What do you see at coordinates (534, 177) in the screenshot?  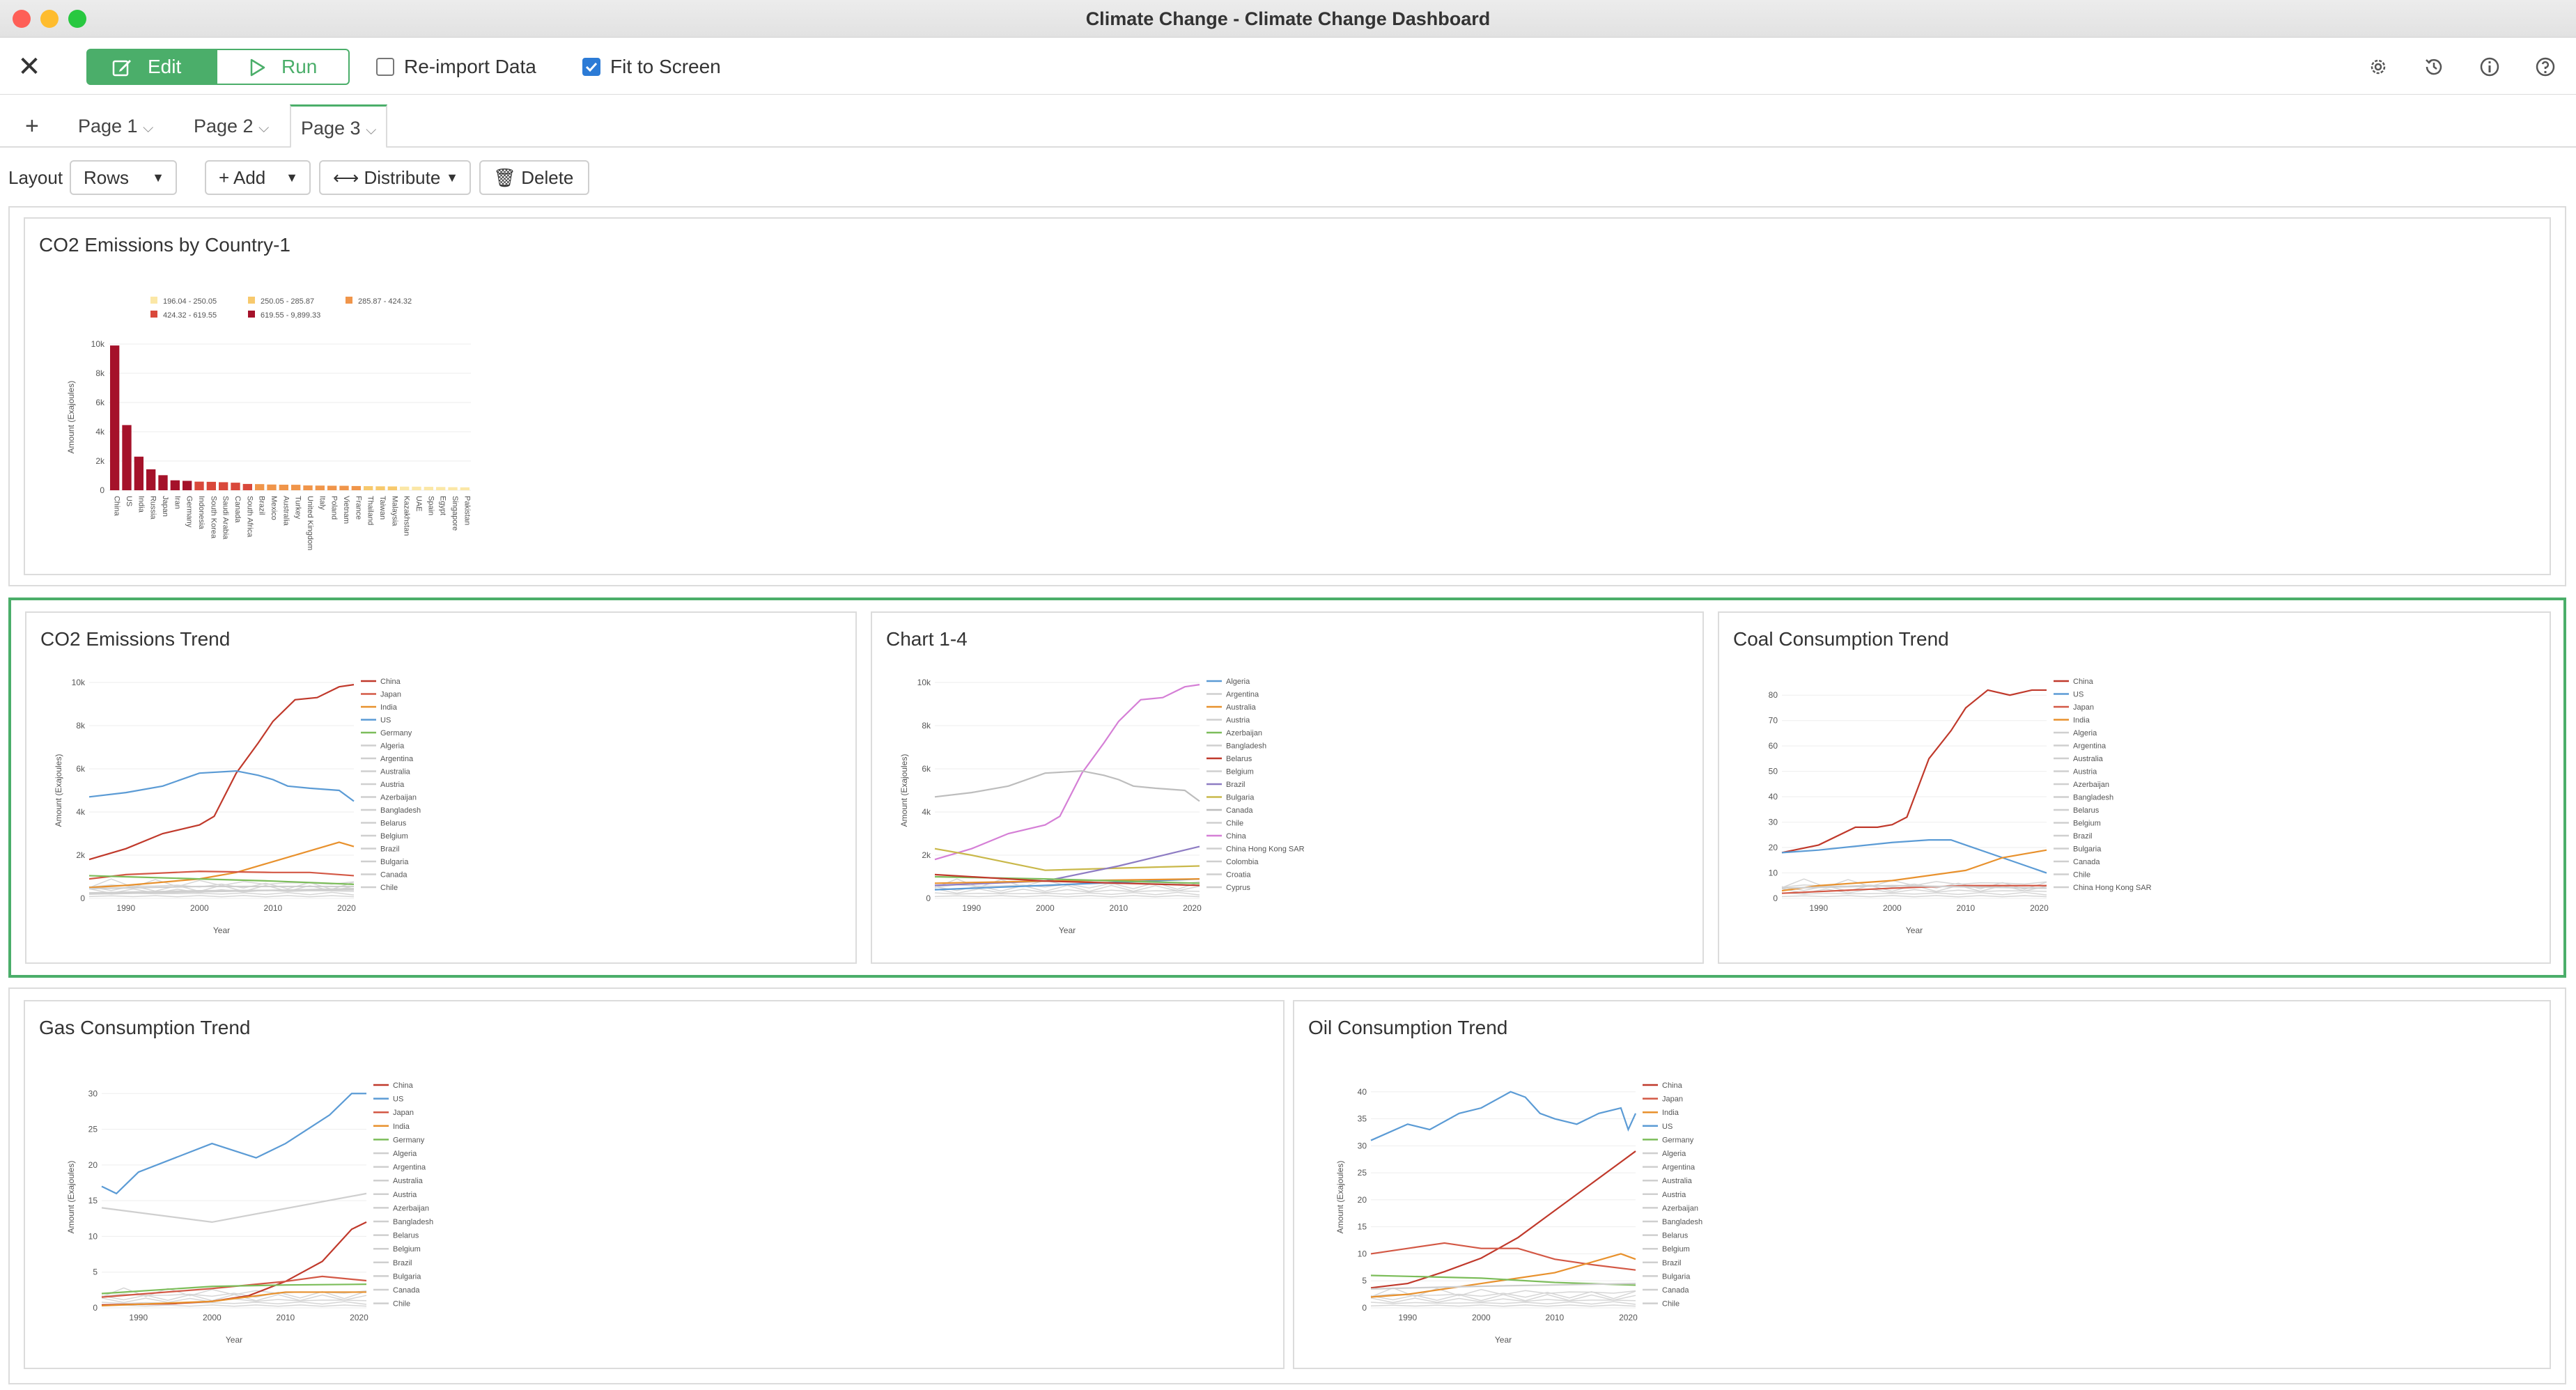 I see `delete-button: 🗑 Delete` at bounding box center [534, 177].